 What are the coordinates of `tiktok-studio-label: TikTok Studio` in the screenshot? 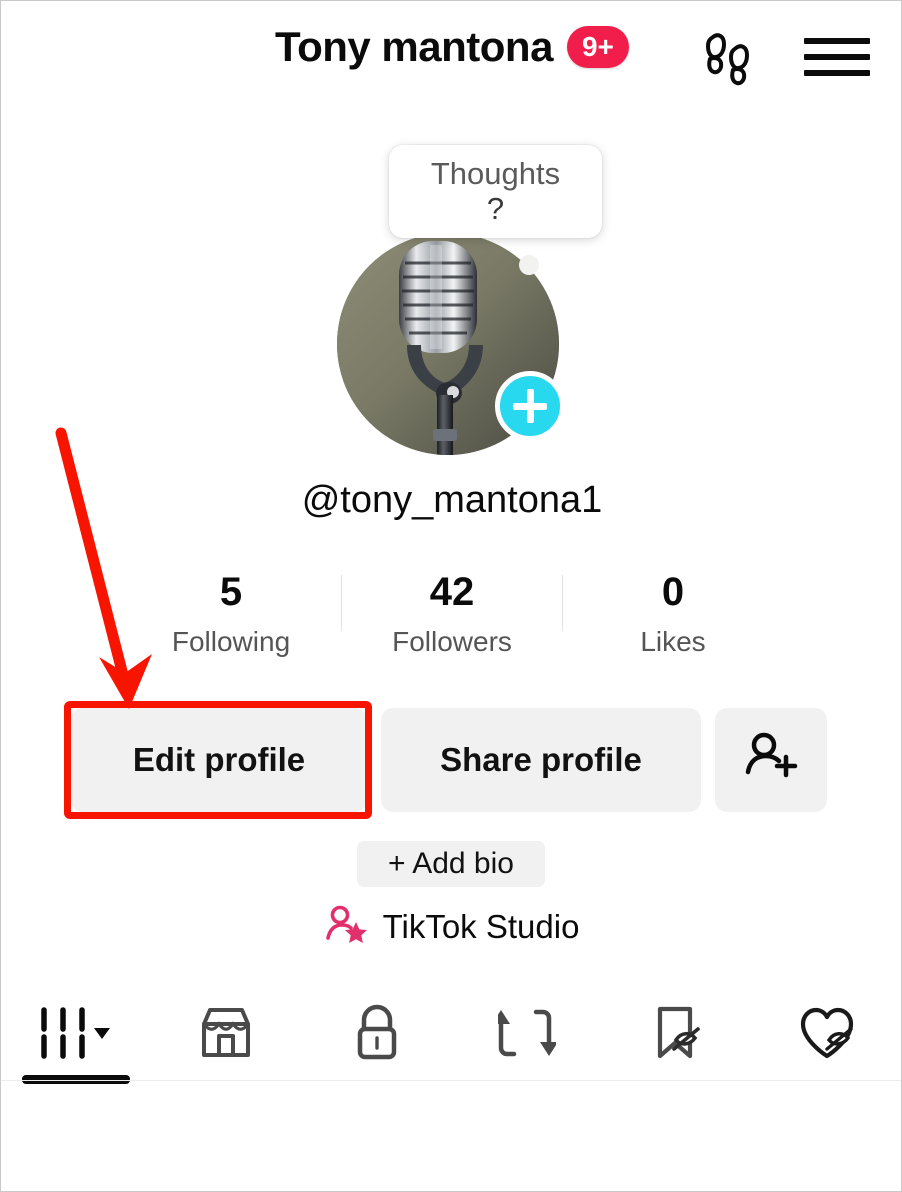 It's located at (481, 926).